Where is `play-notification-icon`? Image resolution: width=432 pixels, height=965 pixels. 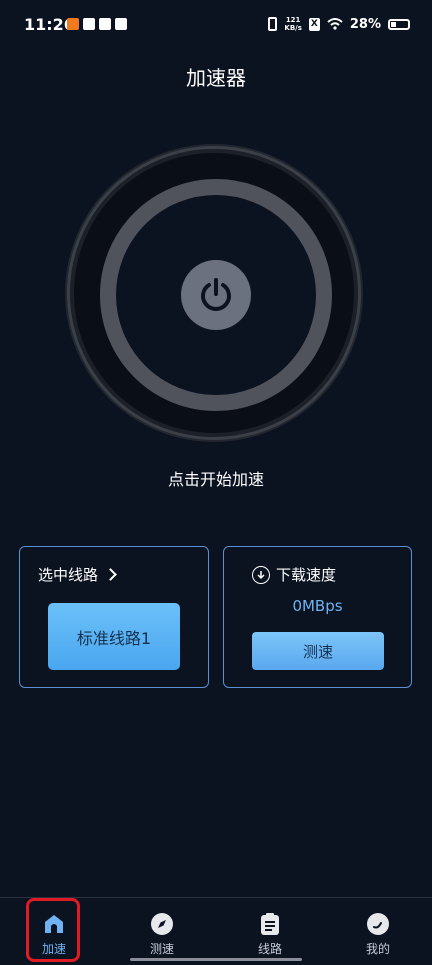
play-notification-icon is located at coordinates (105, 24).